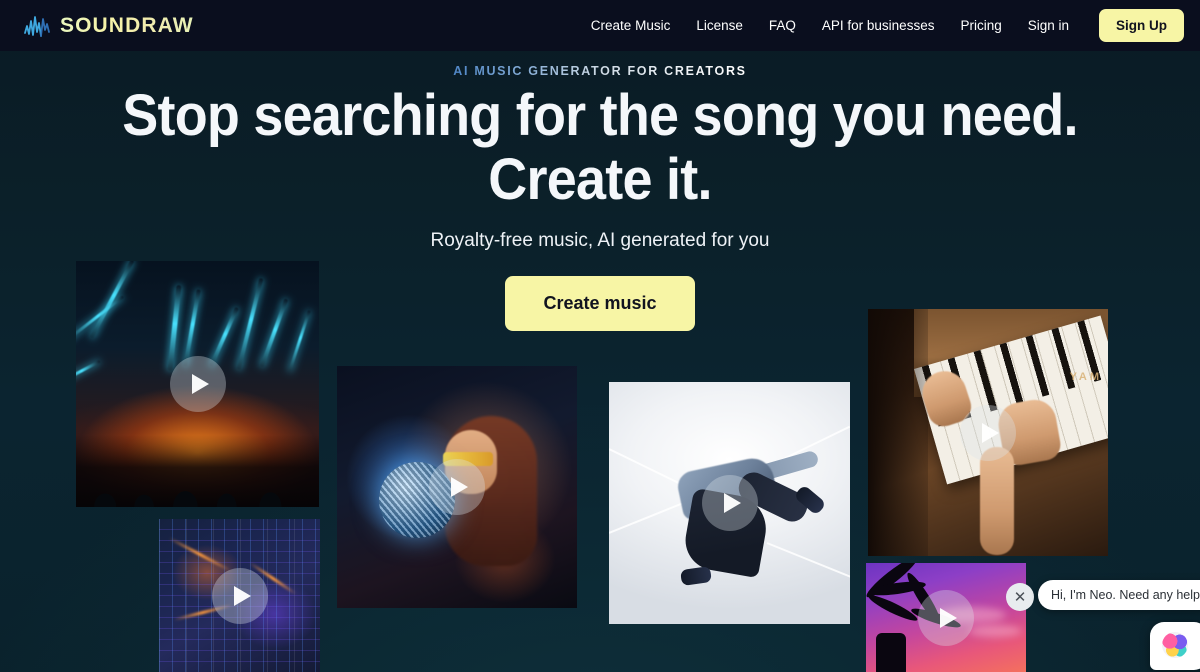 This screenshot has height=672, width=1200. What do you see at coordinates (878, 25) in the screenshot?
I see `nav-item-api-for-businesses: API for businesses` at bounding box center [878, 25].